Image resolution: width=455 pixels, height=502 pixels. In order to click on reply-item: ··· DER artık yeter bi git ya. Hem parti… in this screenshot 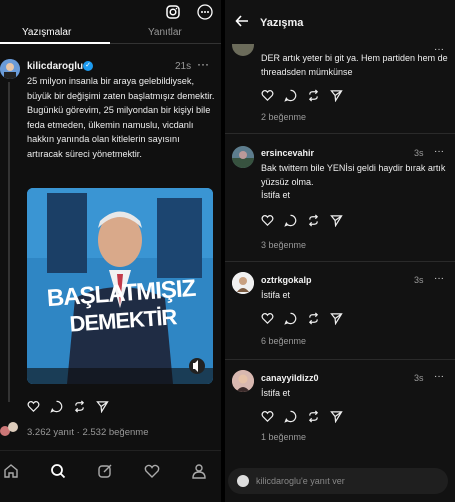, I will do `click(340, 89)`.